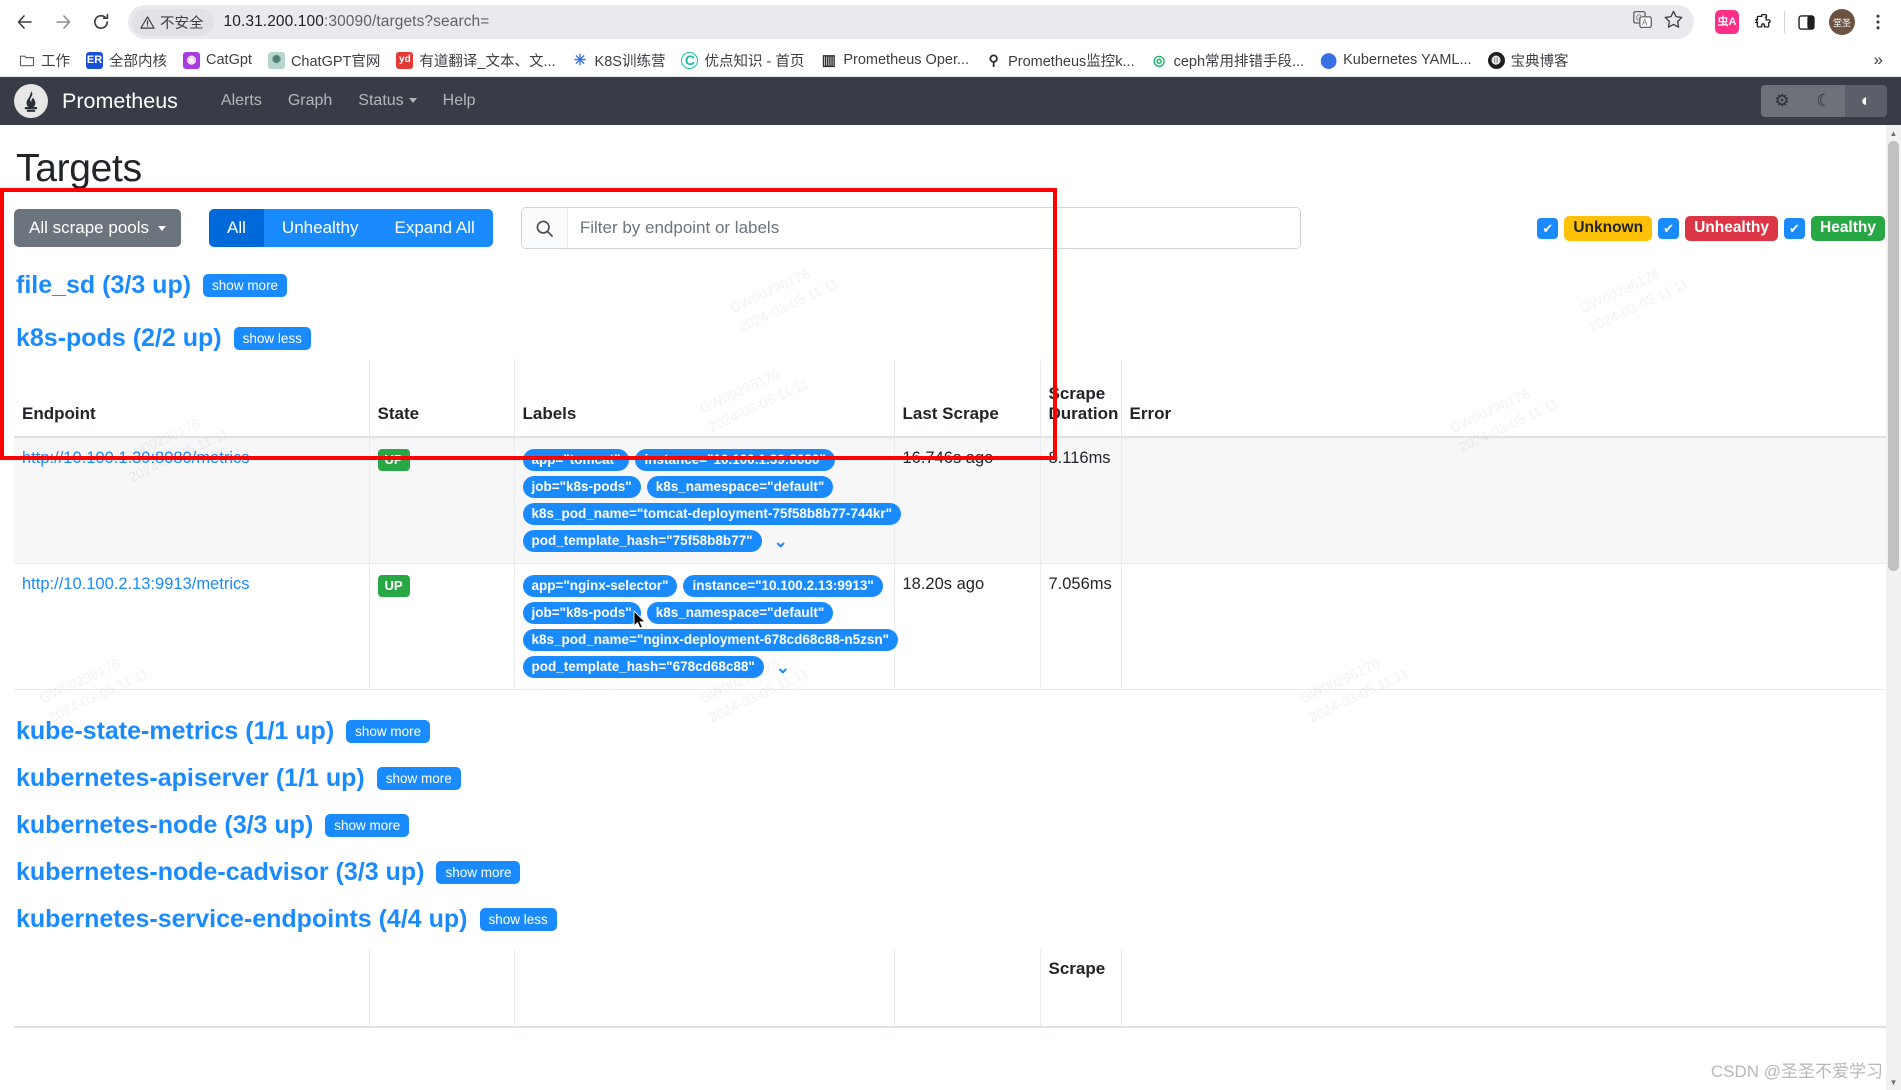 The width and height of the screenshot is (1901, 1090). Describe the element at coordinates (1848, 228) in the screenshot. I see `healthy-badge: Healthy` at that location.